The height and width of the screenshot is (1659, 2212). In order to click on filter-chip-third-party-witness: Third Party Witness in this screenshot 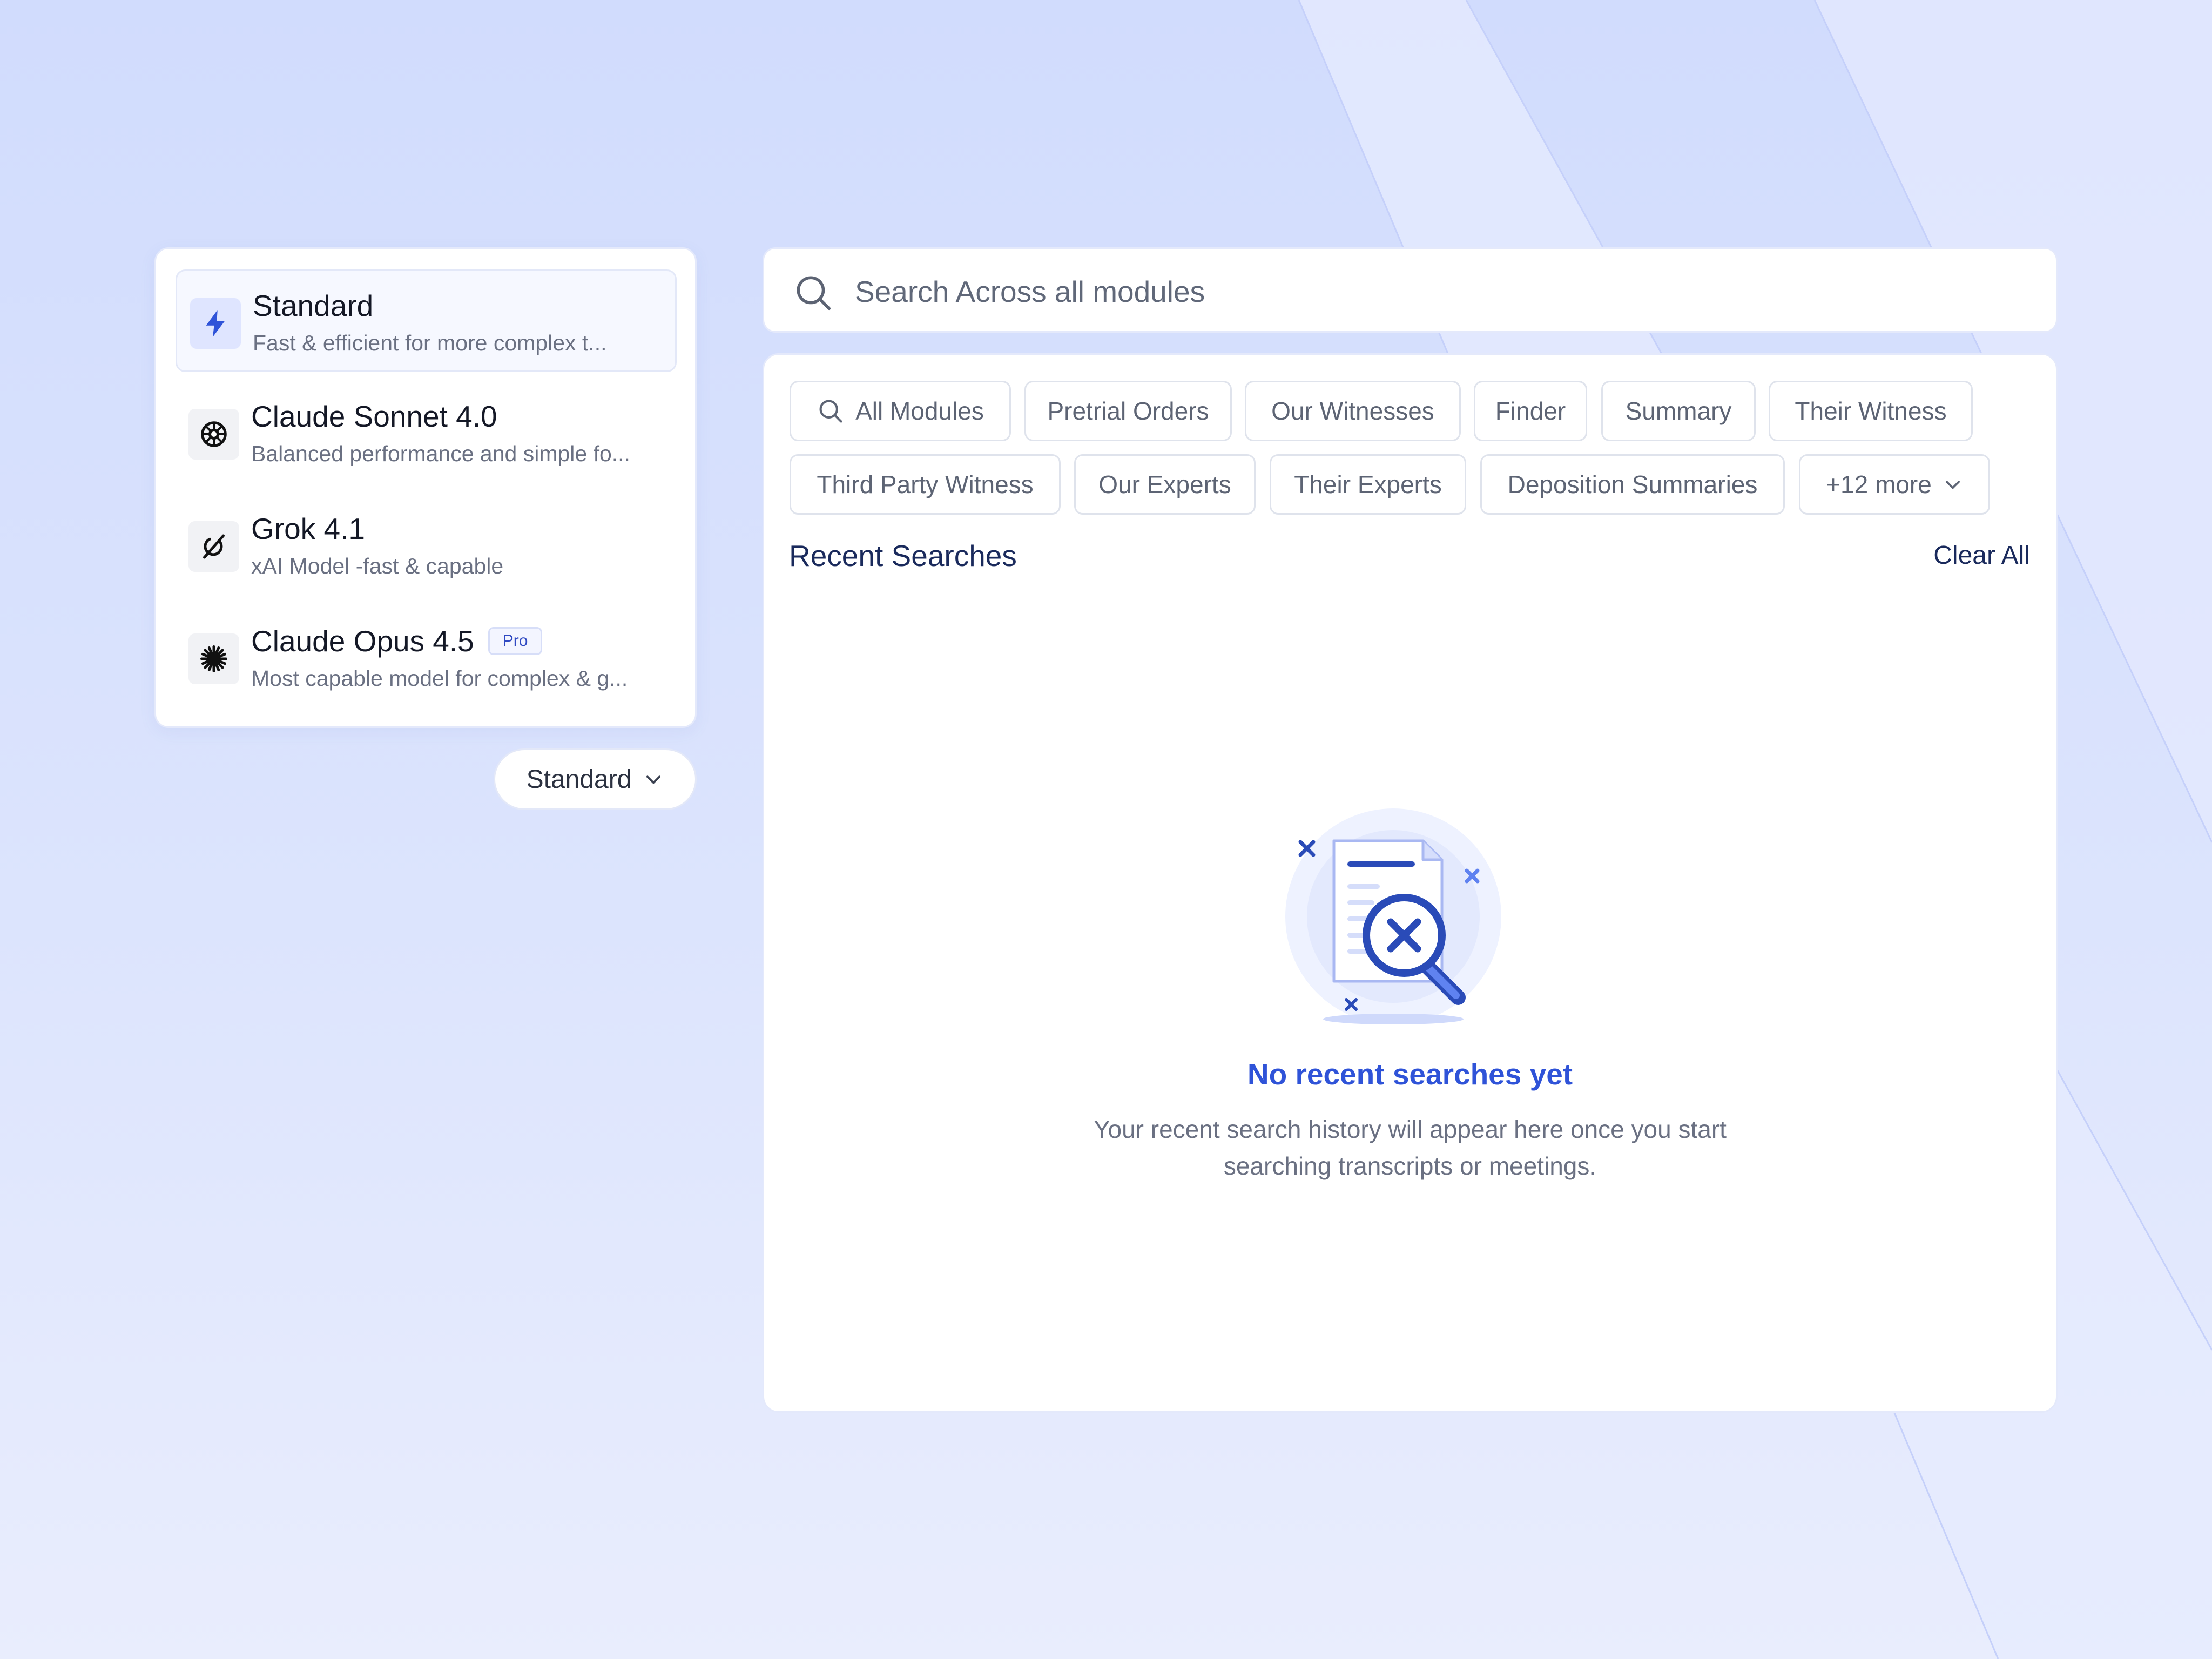, I will do `click(925, 484)`.